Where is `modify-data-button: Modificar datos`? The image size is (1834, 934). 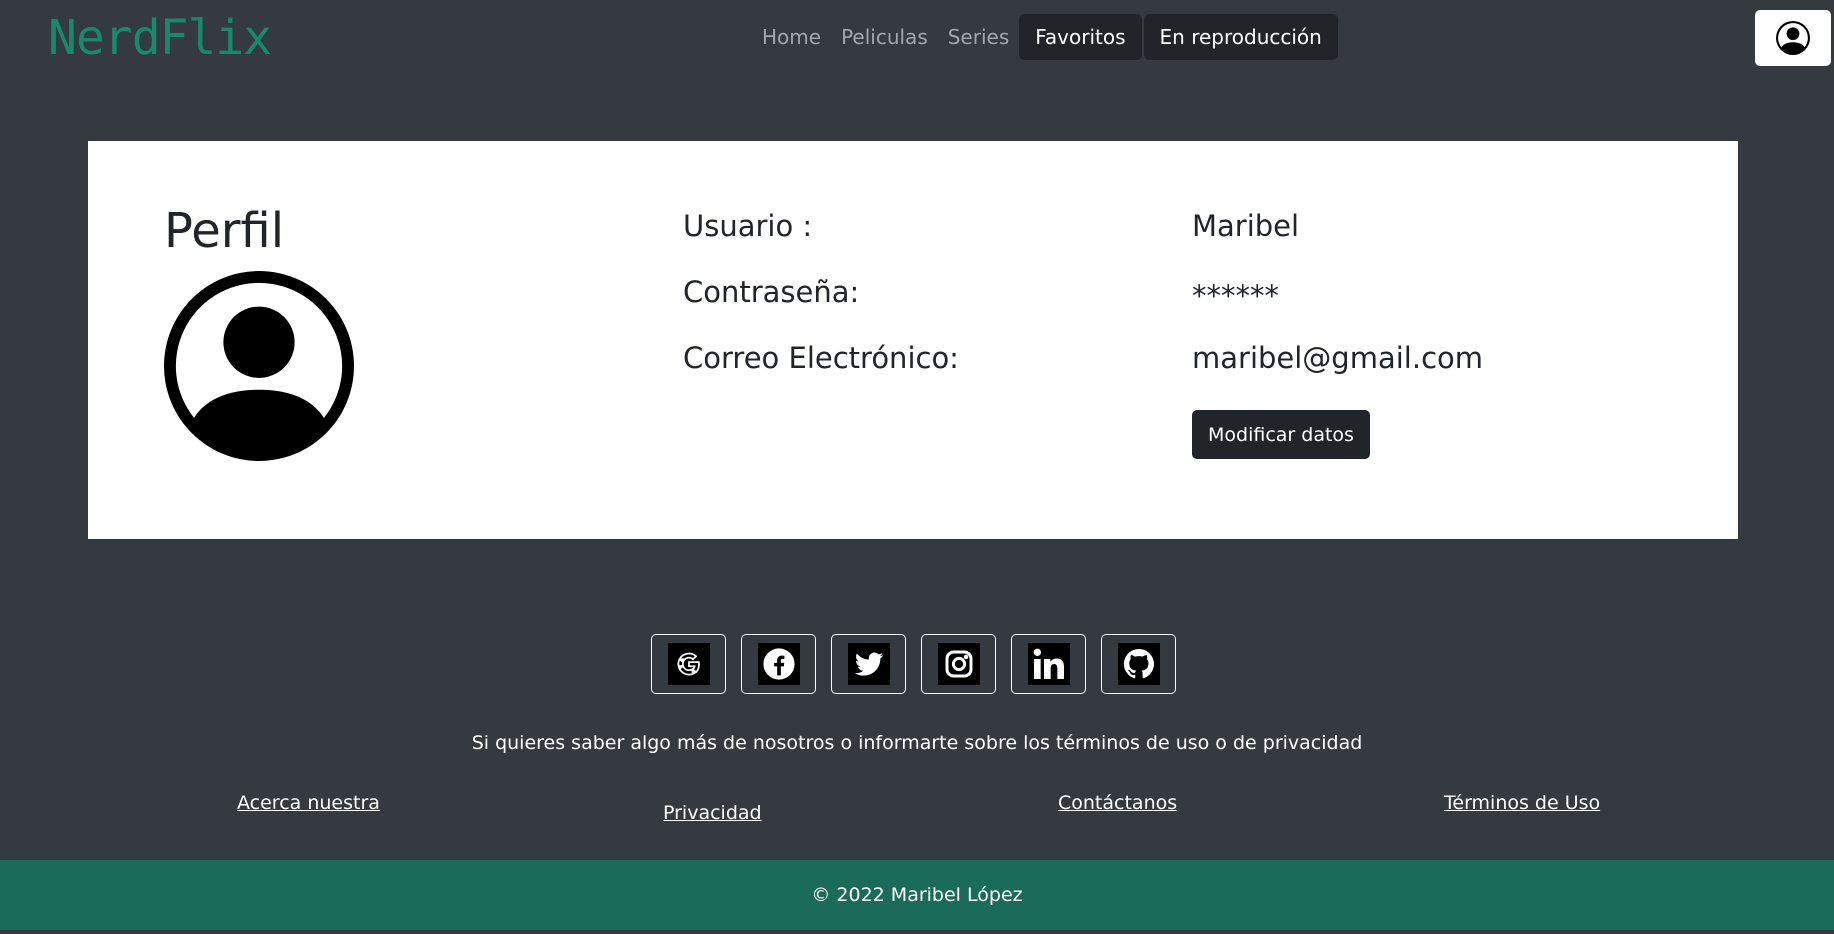
modify-data-button: Modificar datos is located at coordinates (1281, 434).